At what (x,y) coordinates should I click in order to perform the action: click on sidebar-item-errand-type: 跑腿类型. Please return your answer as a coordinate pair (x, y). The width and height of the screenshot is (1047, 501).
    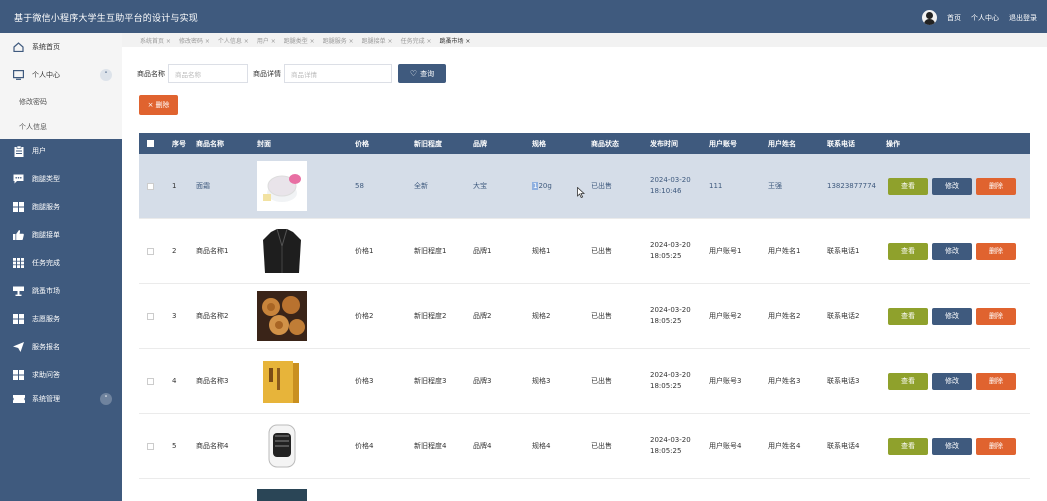
    Looking at the image, I should click on (61, 179).